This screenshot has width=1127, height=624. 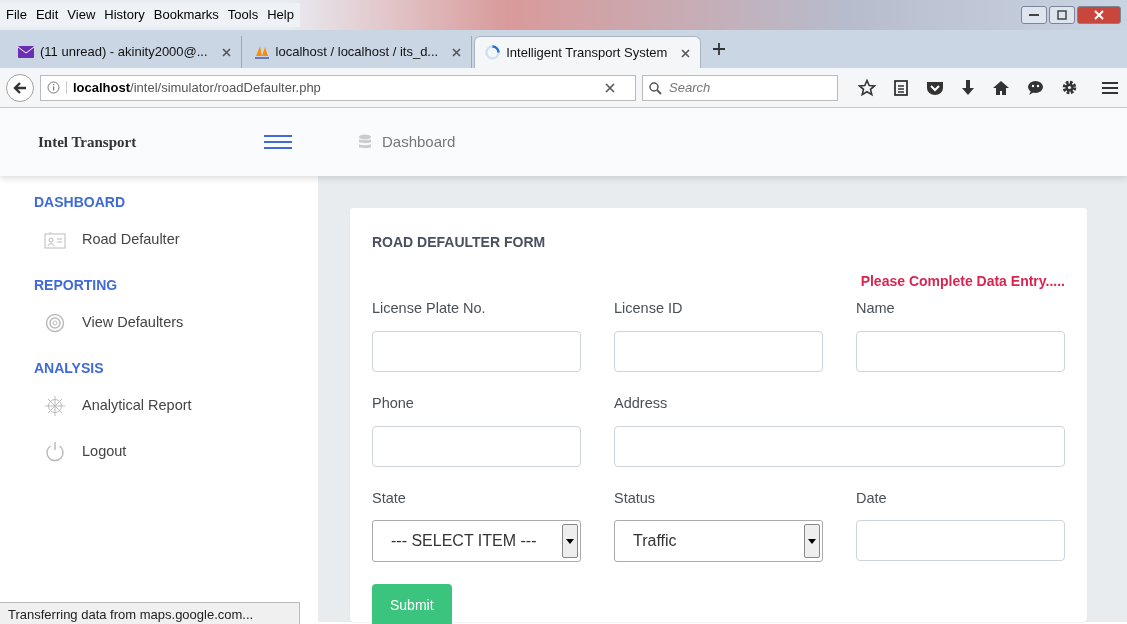 I want to click on ship-wheel-icon, so click(x=55, y=405).